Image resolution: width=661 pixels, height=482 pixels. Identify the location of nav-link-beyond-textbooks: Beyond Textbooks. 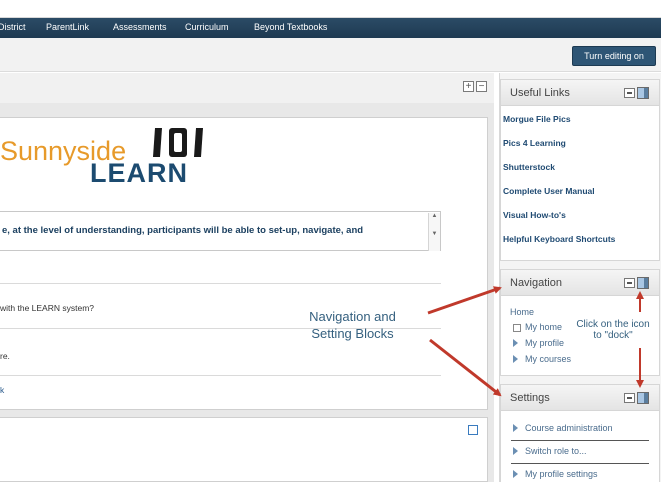
(290, 27).